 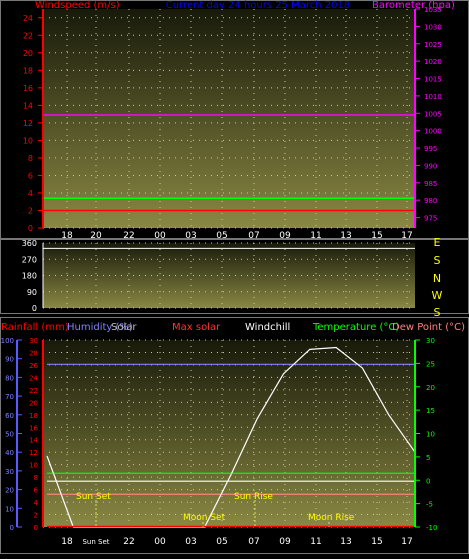 What do you see at coordinates (33, 366) in the screenshot?
I see `rainfall-tick-label: 26` at bounding box center [33, 366].